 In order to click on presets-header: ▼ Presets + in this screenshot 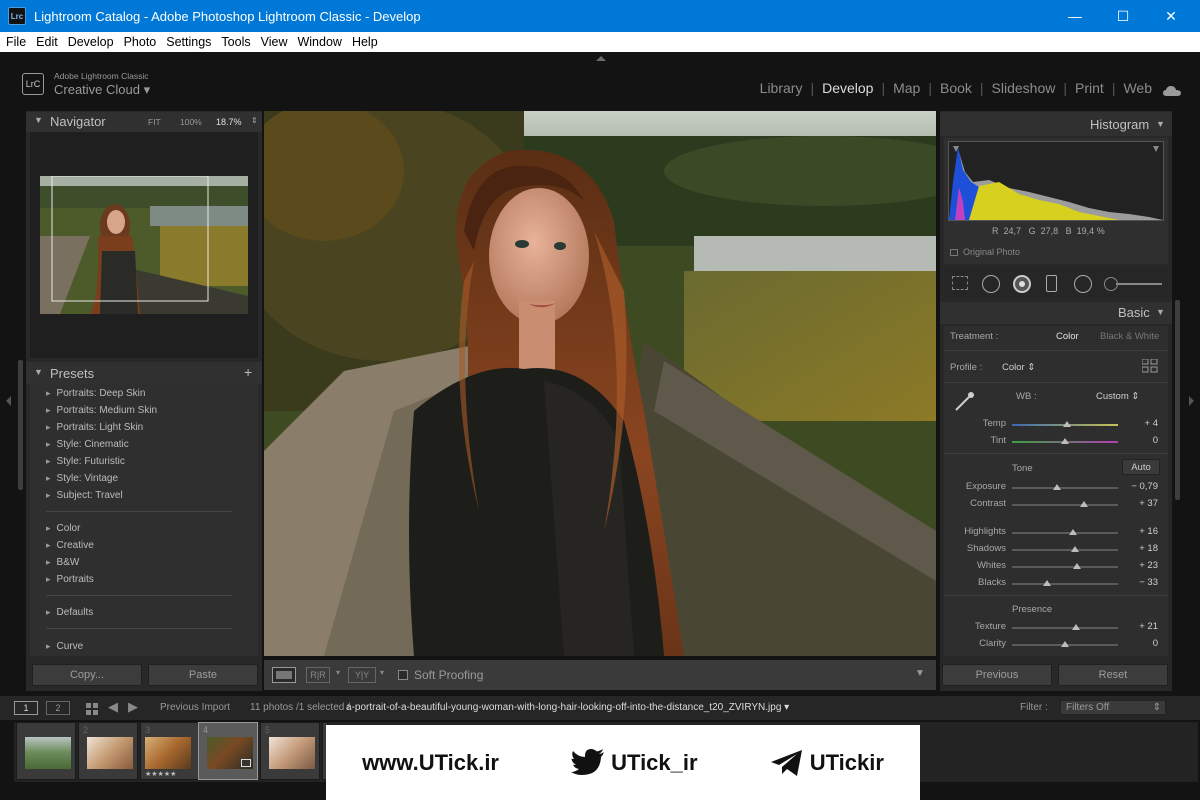, I will do `click(144, 373)`.